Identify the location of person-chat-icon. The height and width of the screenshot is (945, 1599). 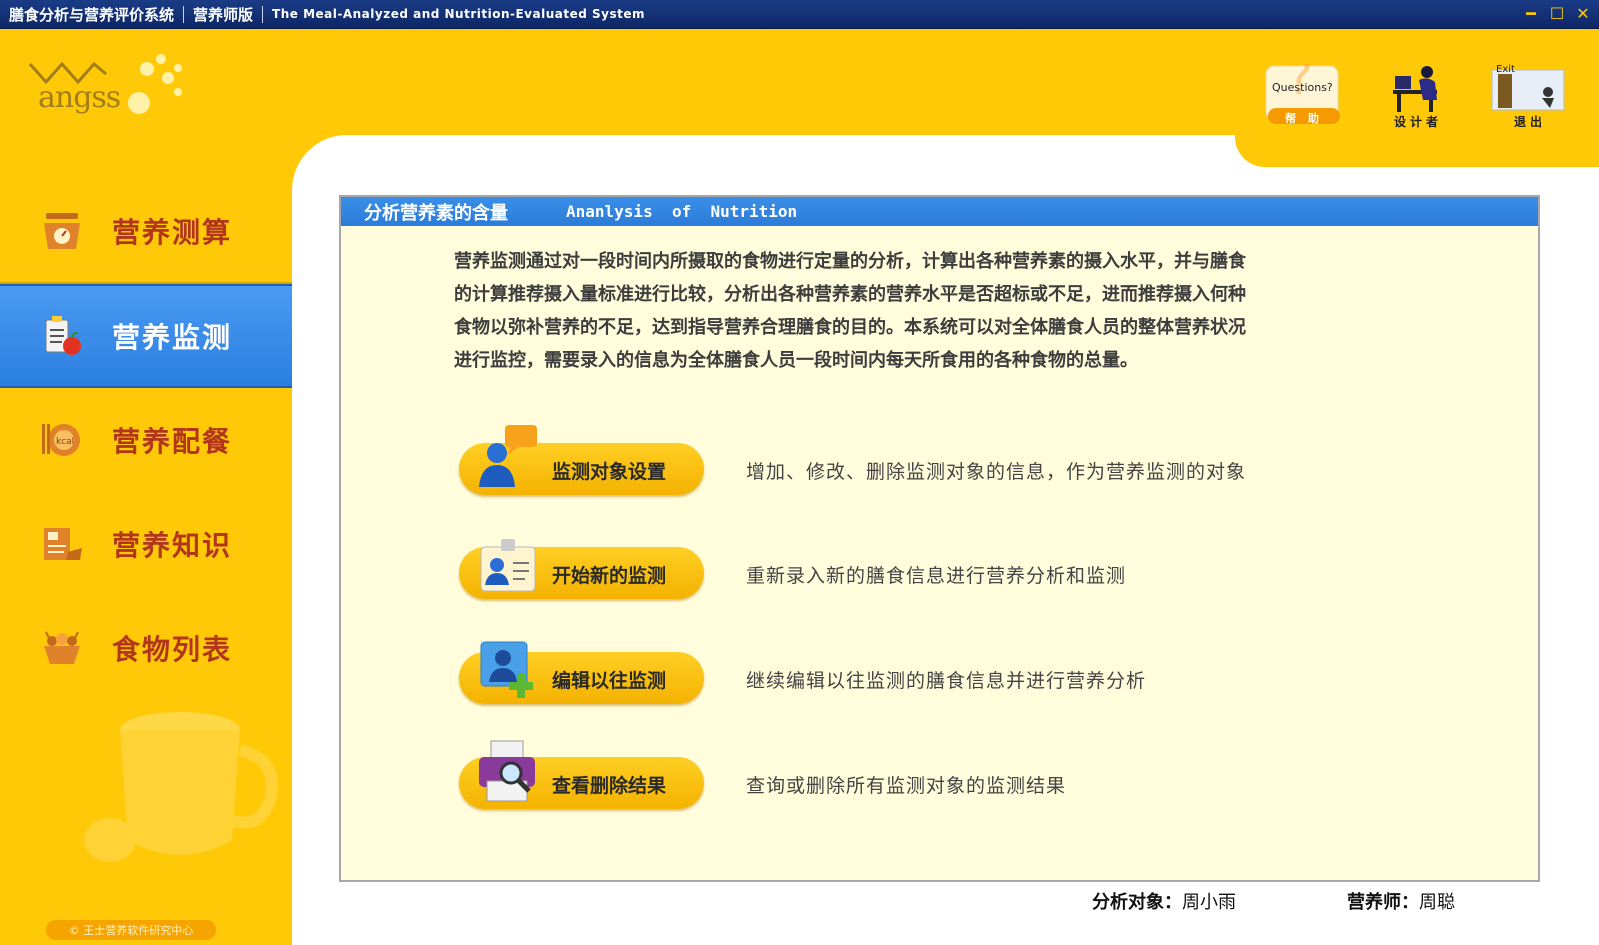
(508, 456).